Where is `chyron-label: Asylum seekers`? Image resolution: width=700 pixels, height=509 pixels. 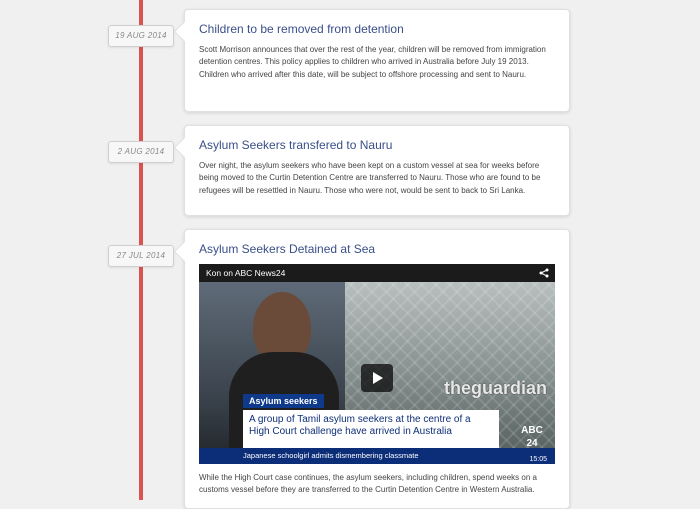
chyron-label: Asylum seekers is located at coordinates (283, 401).